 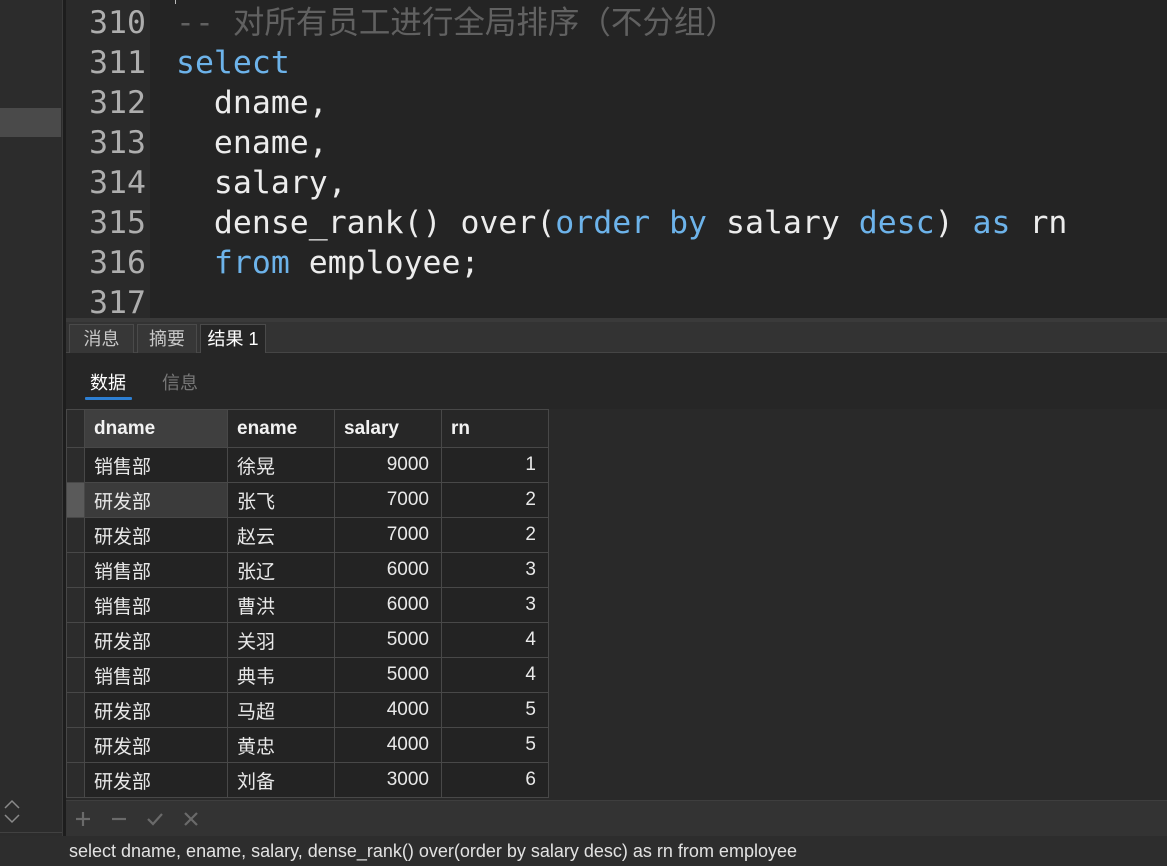 What do you see at coordinates (119, 819) in the screenshot?
I see `minus-icon` at bounding box center [119, 819].